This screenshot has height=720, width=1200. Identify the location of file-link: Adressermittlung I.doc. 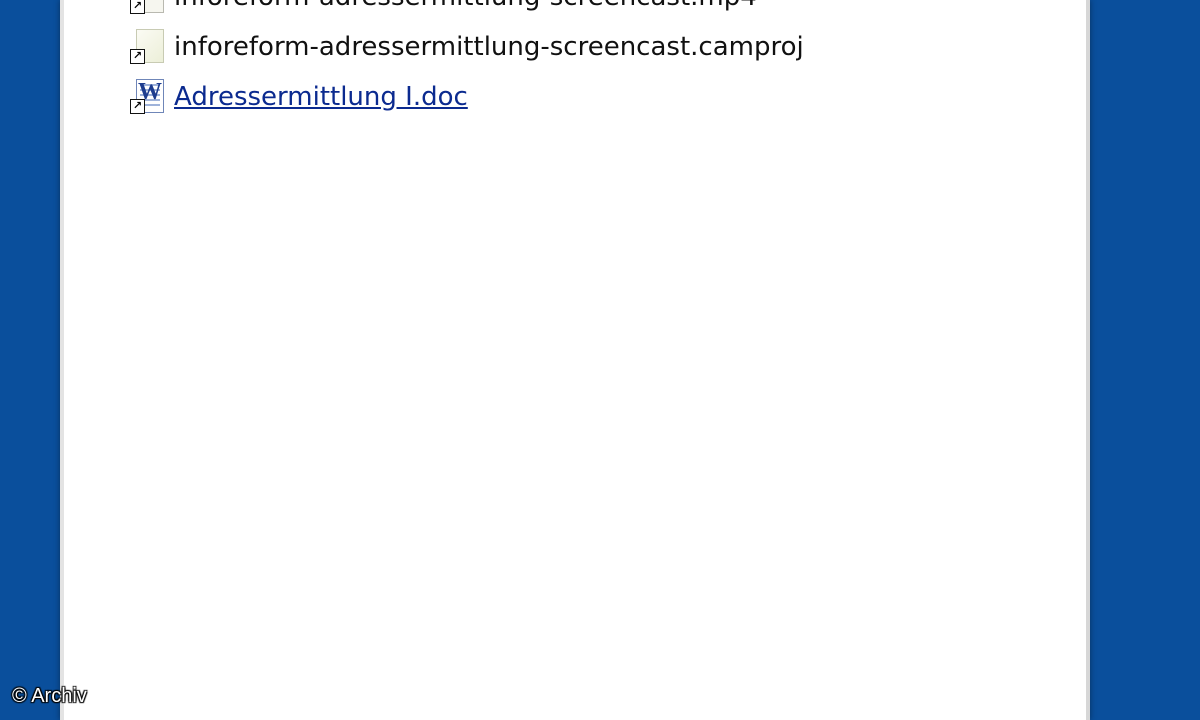
(321, 97).